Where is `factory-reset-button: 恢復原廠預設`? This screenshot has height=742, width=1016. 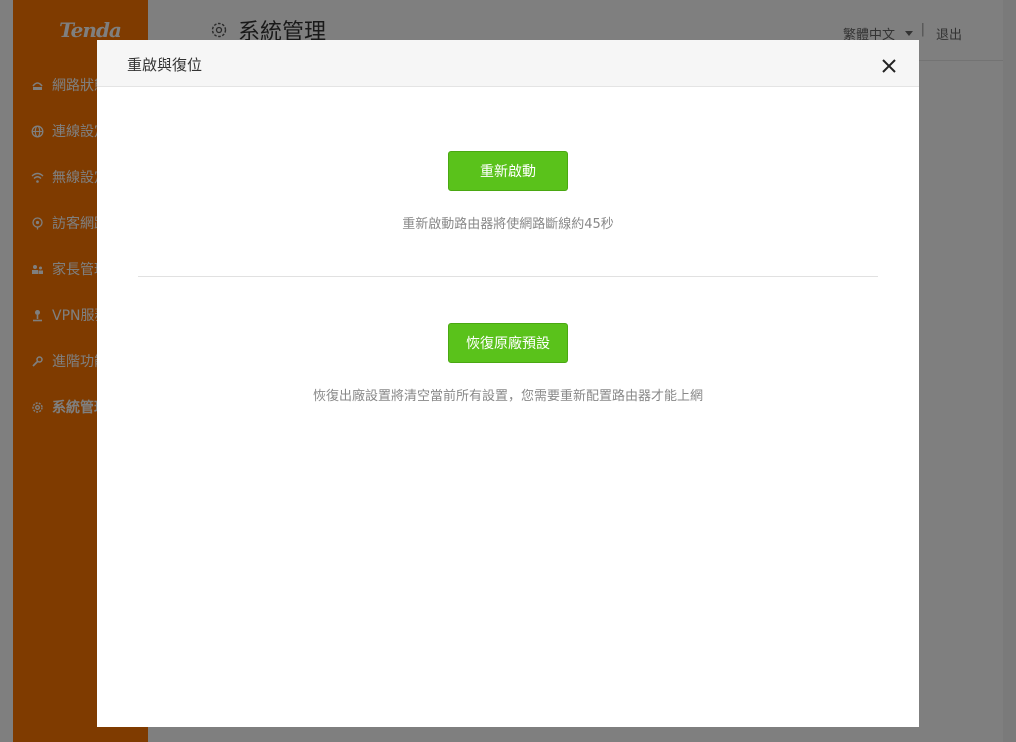 factory-reset-button: 恢復原廠預設 is located at coordinates (508, 343).